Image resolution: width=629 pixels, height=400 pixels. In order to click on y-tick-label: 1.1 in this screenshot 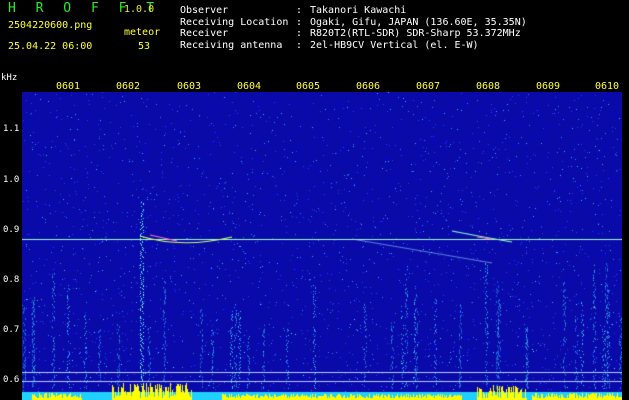, I will do `click(11, 129)`.